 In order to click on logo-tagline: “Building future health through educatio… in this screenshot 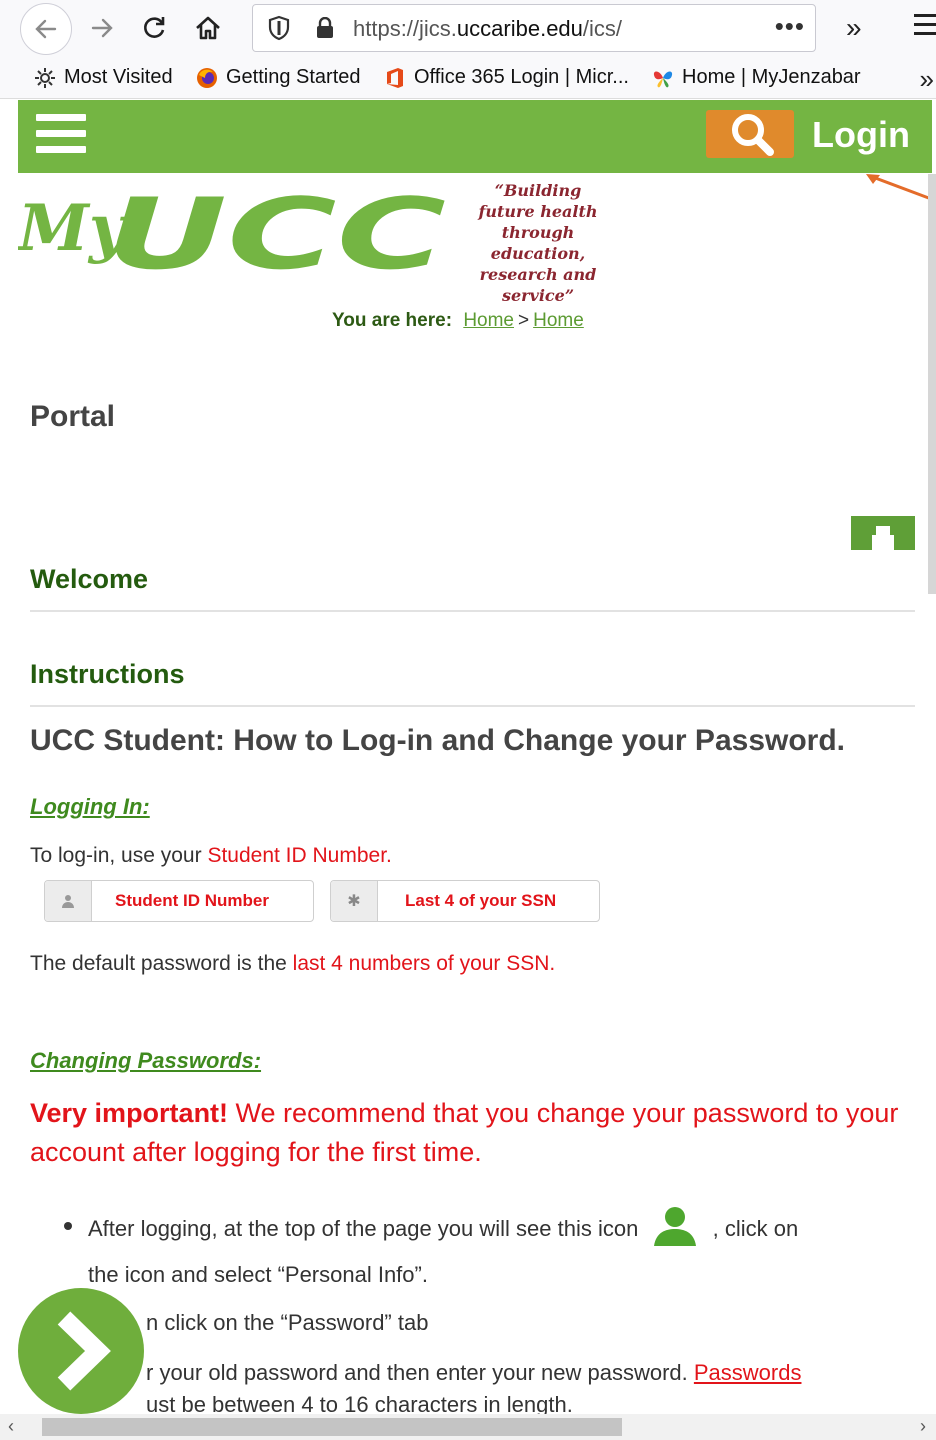, I will do `click(538, 243)`.